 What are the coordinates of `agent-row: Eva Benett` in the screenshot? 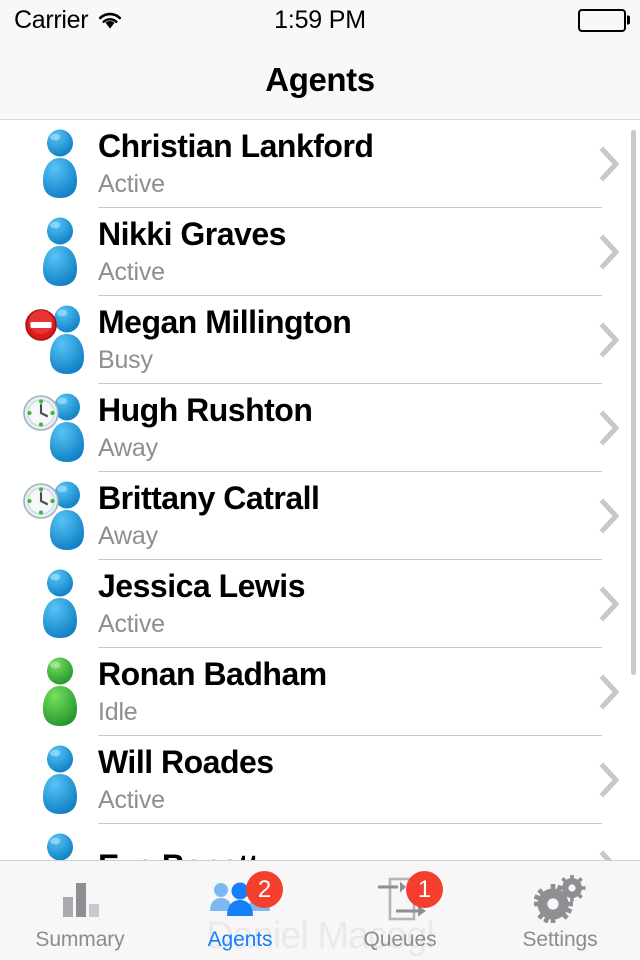 It's located at (320, 842).